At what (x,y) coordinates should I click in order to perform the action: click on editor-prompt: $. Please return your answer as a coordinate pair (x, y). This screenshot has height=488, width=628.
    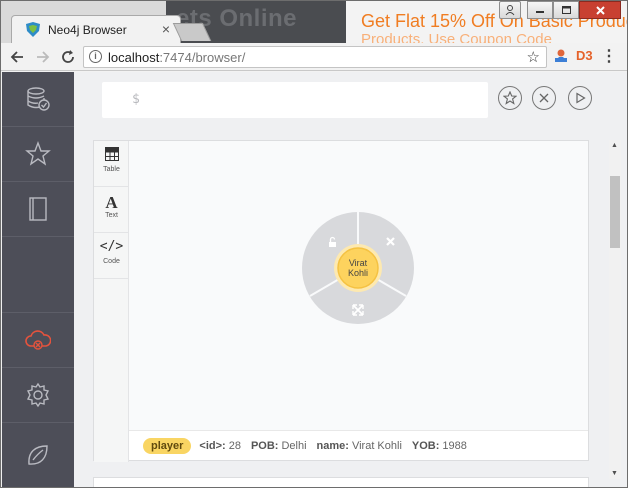
    Looking at the image, I should click on (136, 99).